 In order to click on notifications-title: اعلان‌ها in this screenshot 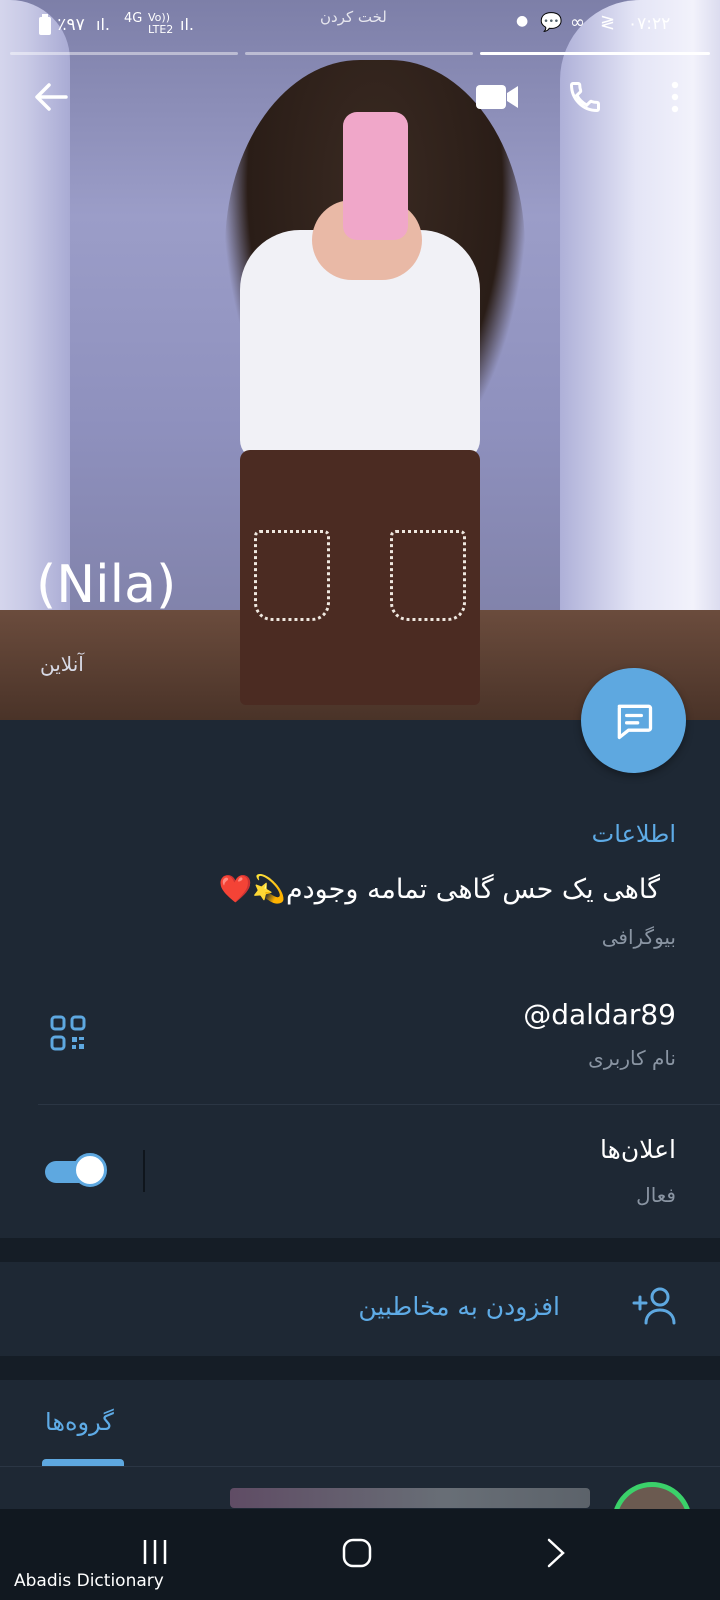, I will do `click(638, 1149)`.